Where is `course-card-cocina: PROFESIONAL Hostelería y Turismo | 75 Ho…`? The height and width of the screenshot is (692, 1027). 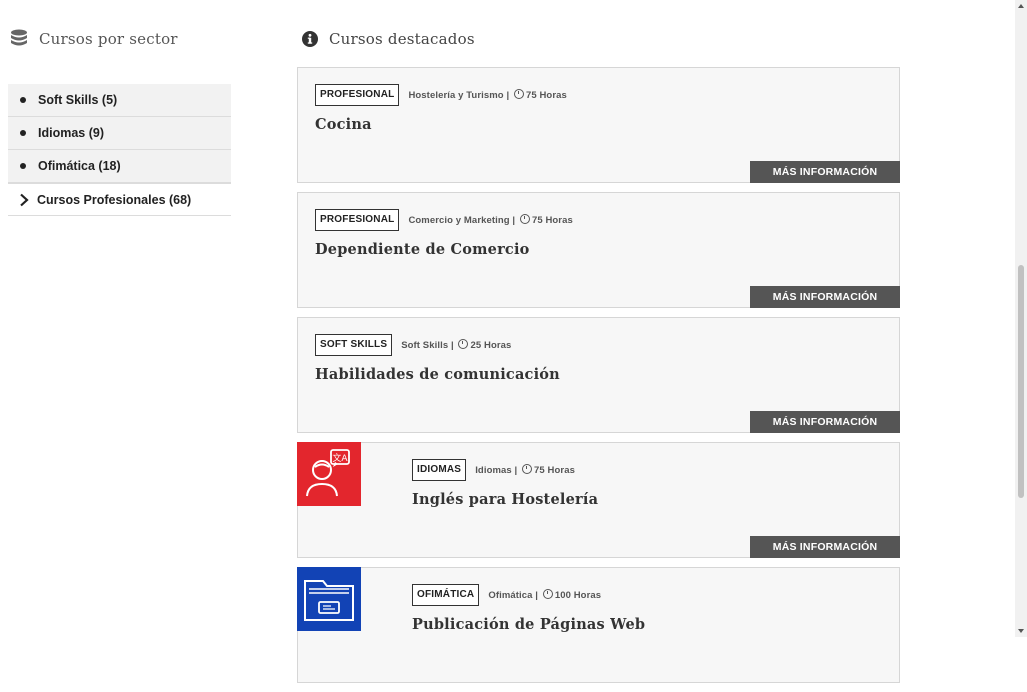
course-card-cocina: PROFESIONAL Hostelería y Turismo | 75 Ho… is located at coordinates (598, 125).